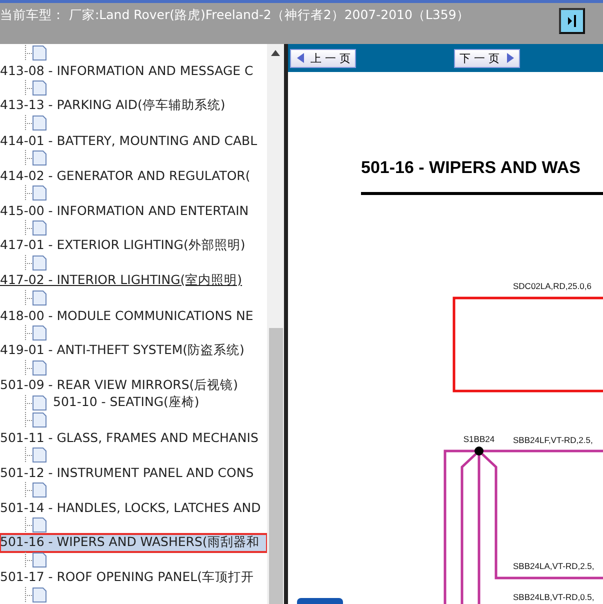 This screenshot has width=603, height=604. What do you see at coordinates (126, 403) in the screenshot?
I see `tree-item: 501-10 - SEATING(座椅)` at bounding box center [126, 403].